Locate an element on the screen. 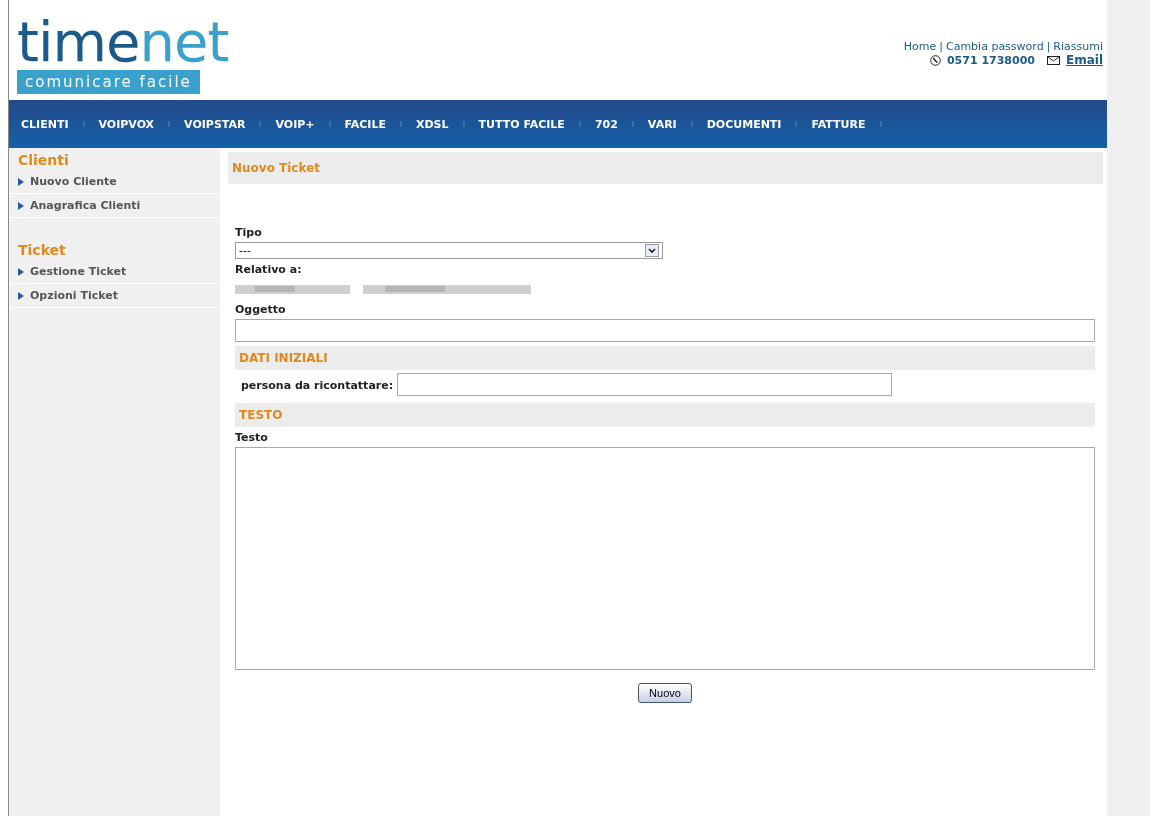  section-heading: TESTO is located at coordinates (665, 415).